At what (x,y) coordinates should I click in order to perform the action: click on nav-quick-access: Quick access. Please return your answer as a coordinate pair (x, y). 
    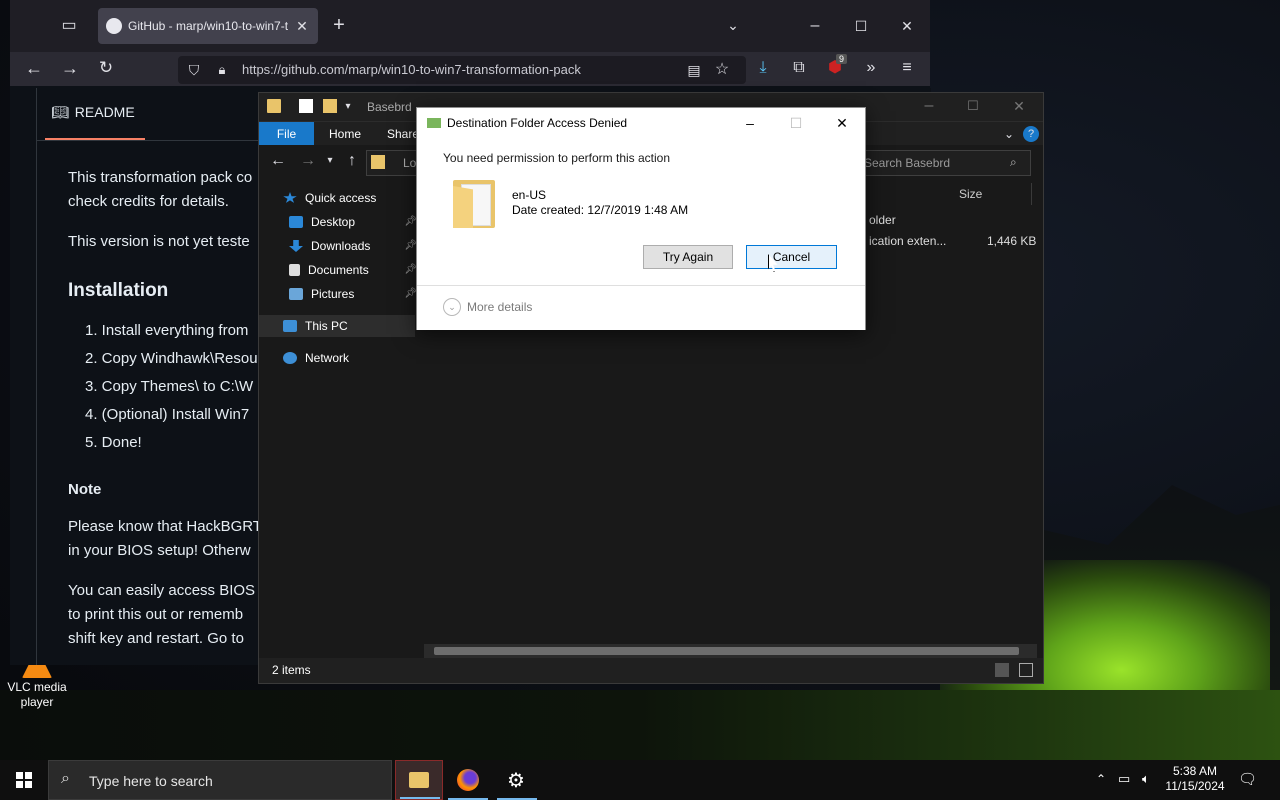
    Looking at the image, I should click on (347, 198).